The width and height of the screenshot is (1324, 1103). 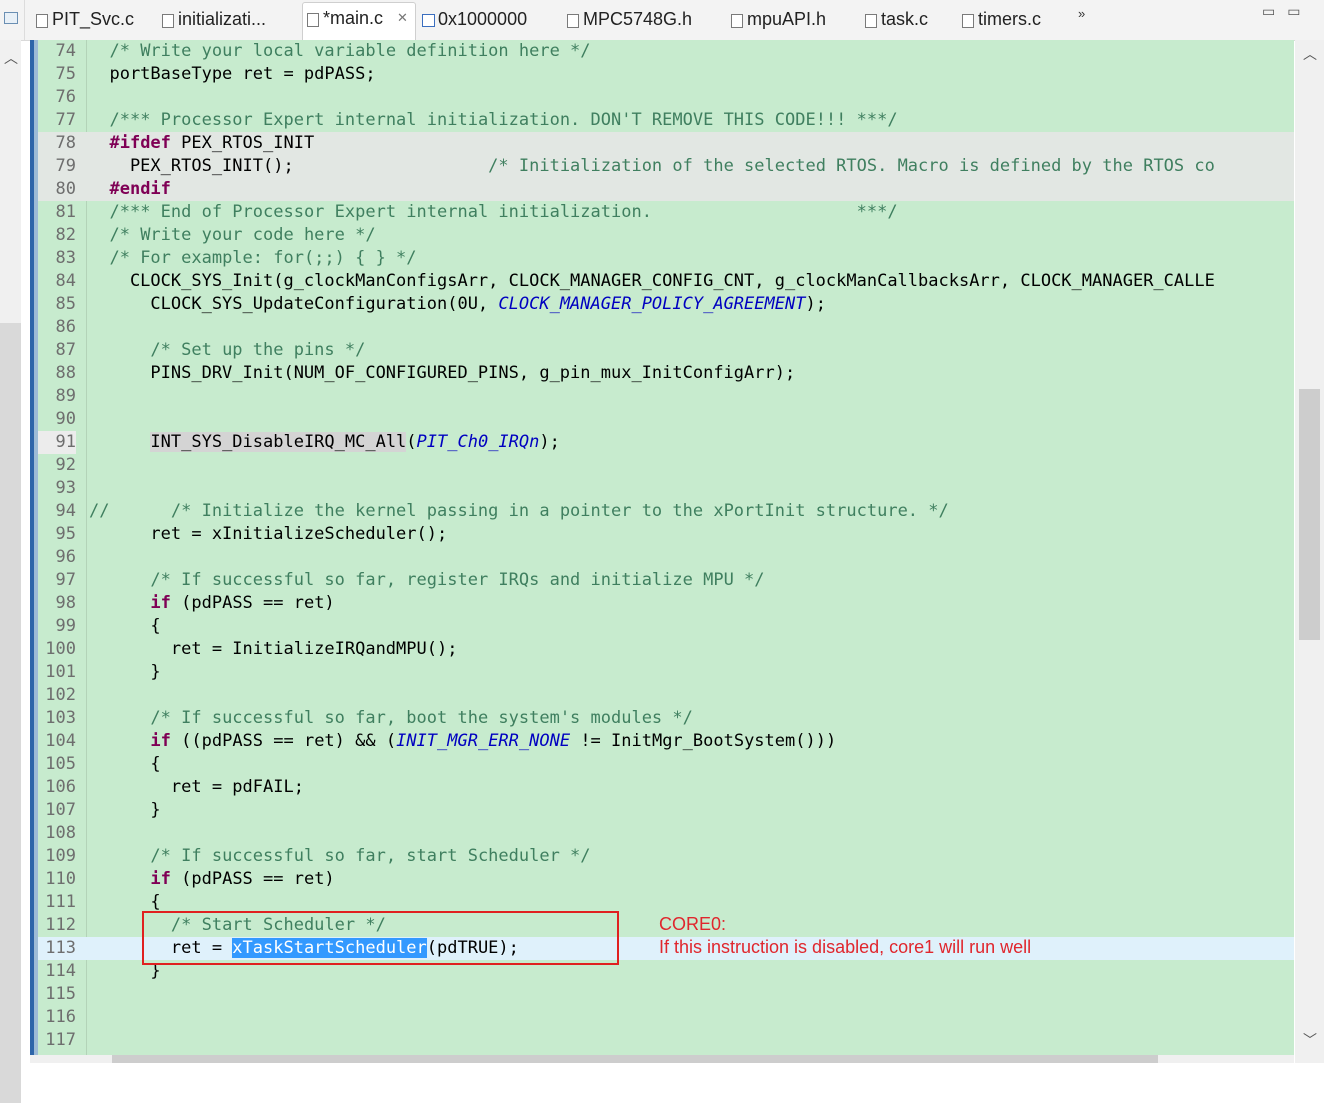 I want to click on code-line: 76, so click(x=662, y=97).